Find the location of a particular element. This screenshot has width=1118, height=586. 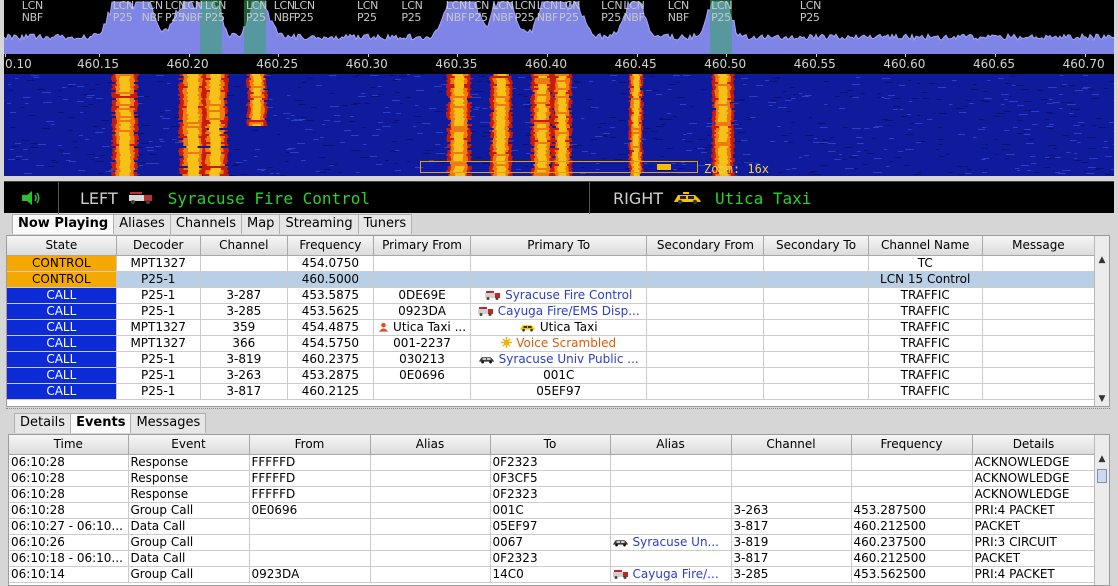

column-header-from: From is located at coordinates (310, 445).